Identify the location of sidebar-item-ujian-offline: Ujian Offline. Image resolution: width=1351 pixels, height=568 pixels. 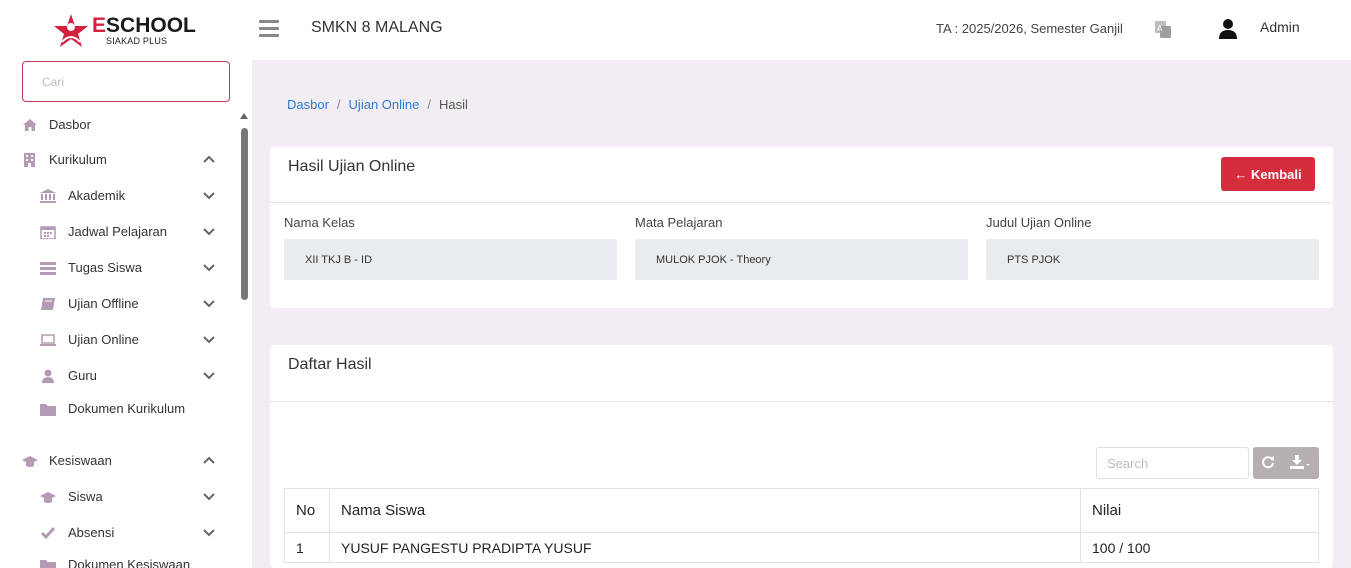
(118, 304).